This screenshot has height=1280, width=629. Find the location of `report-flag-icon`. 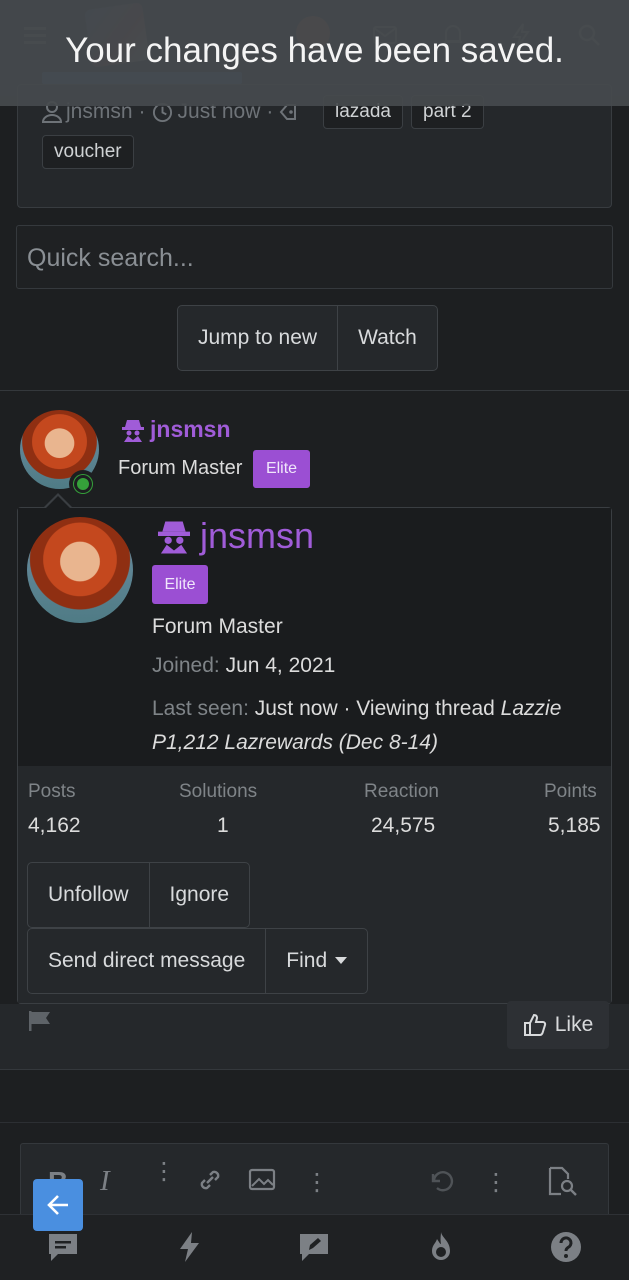

report-flag-icon is located at coordinates (40, 1021).